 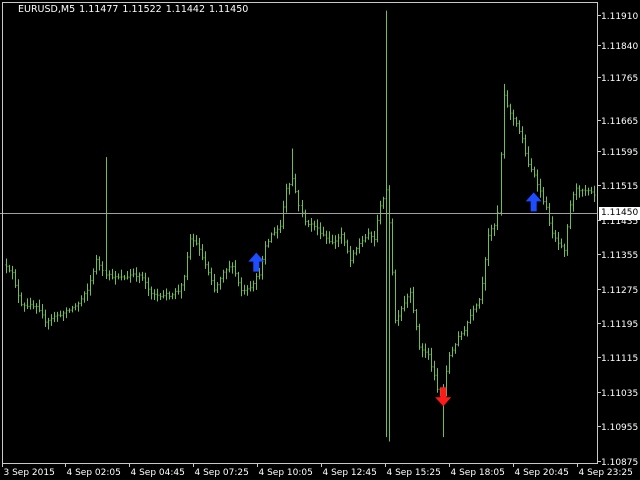 What do you see at coordinates (99, 9) in the screenshot?
I see `open-price: 1.11477` at bounding box center [99, 9].